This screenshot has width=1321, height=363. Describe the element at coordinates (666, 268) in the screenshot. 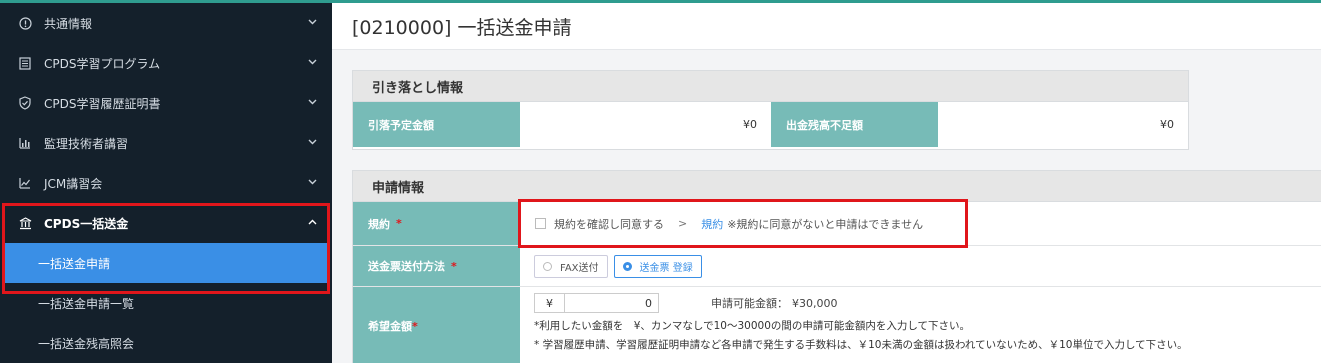

I see `register-slip-option-label: 送金票 登録` at that location.